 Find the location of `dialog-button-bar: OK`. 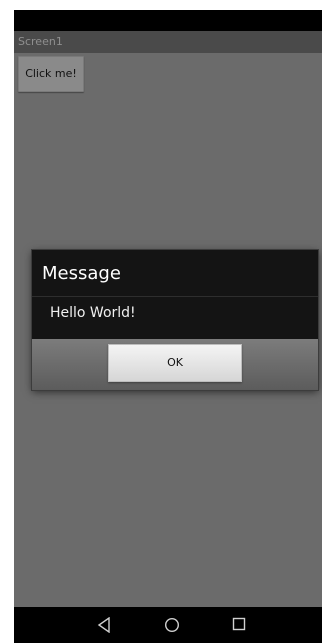

dialog-button-bar: OK is located at coordinates (175, 364).